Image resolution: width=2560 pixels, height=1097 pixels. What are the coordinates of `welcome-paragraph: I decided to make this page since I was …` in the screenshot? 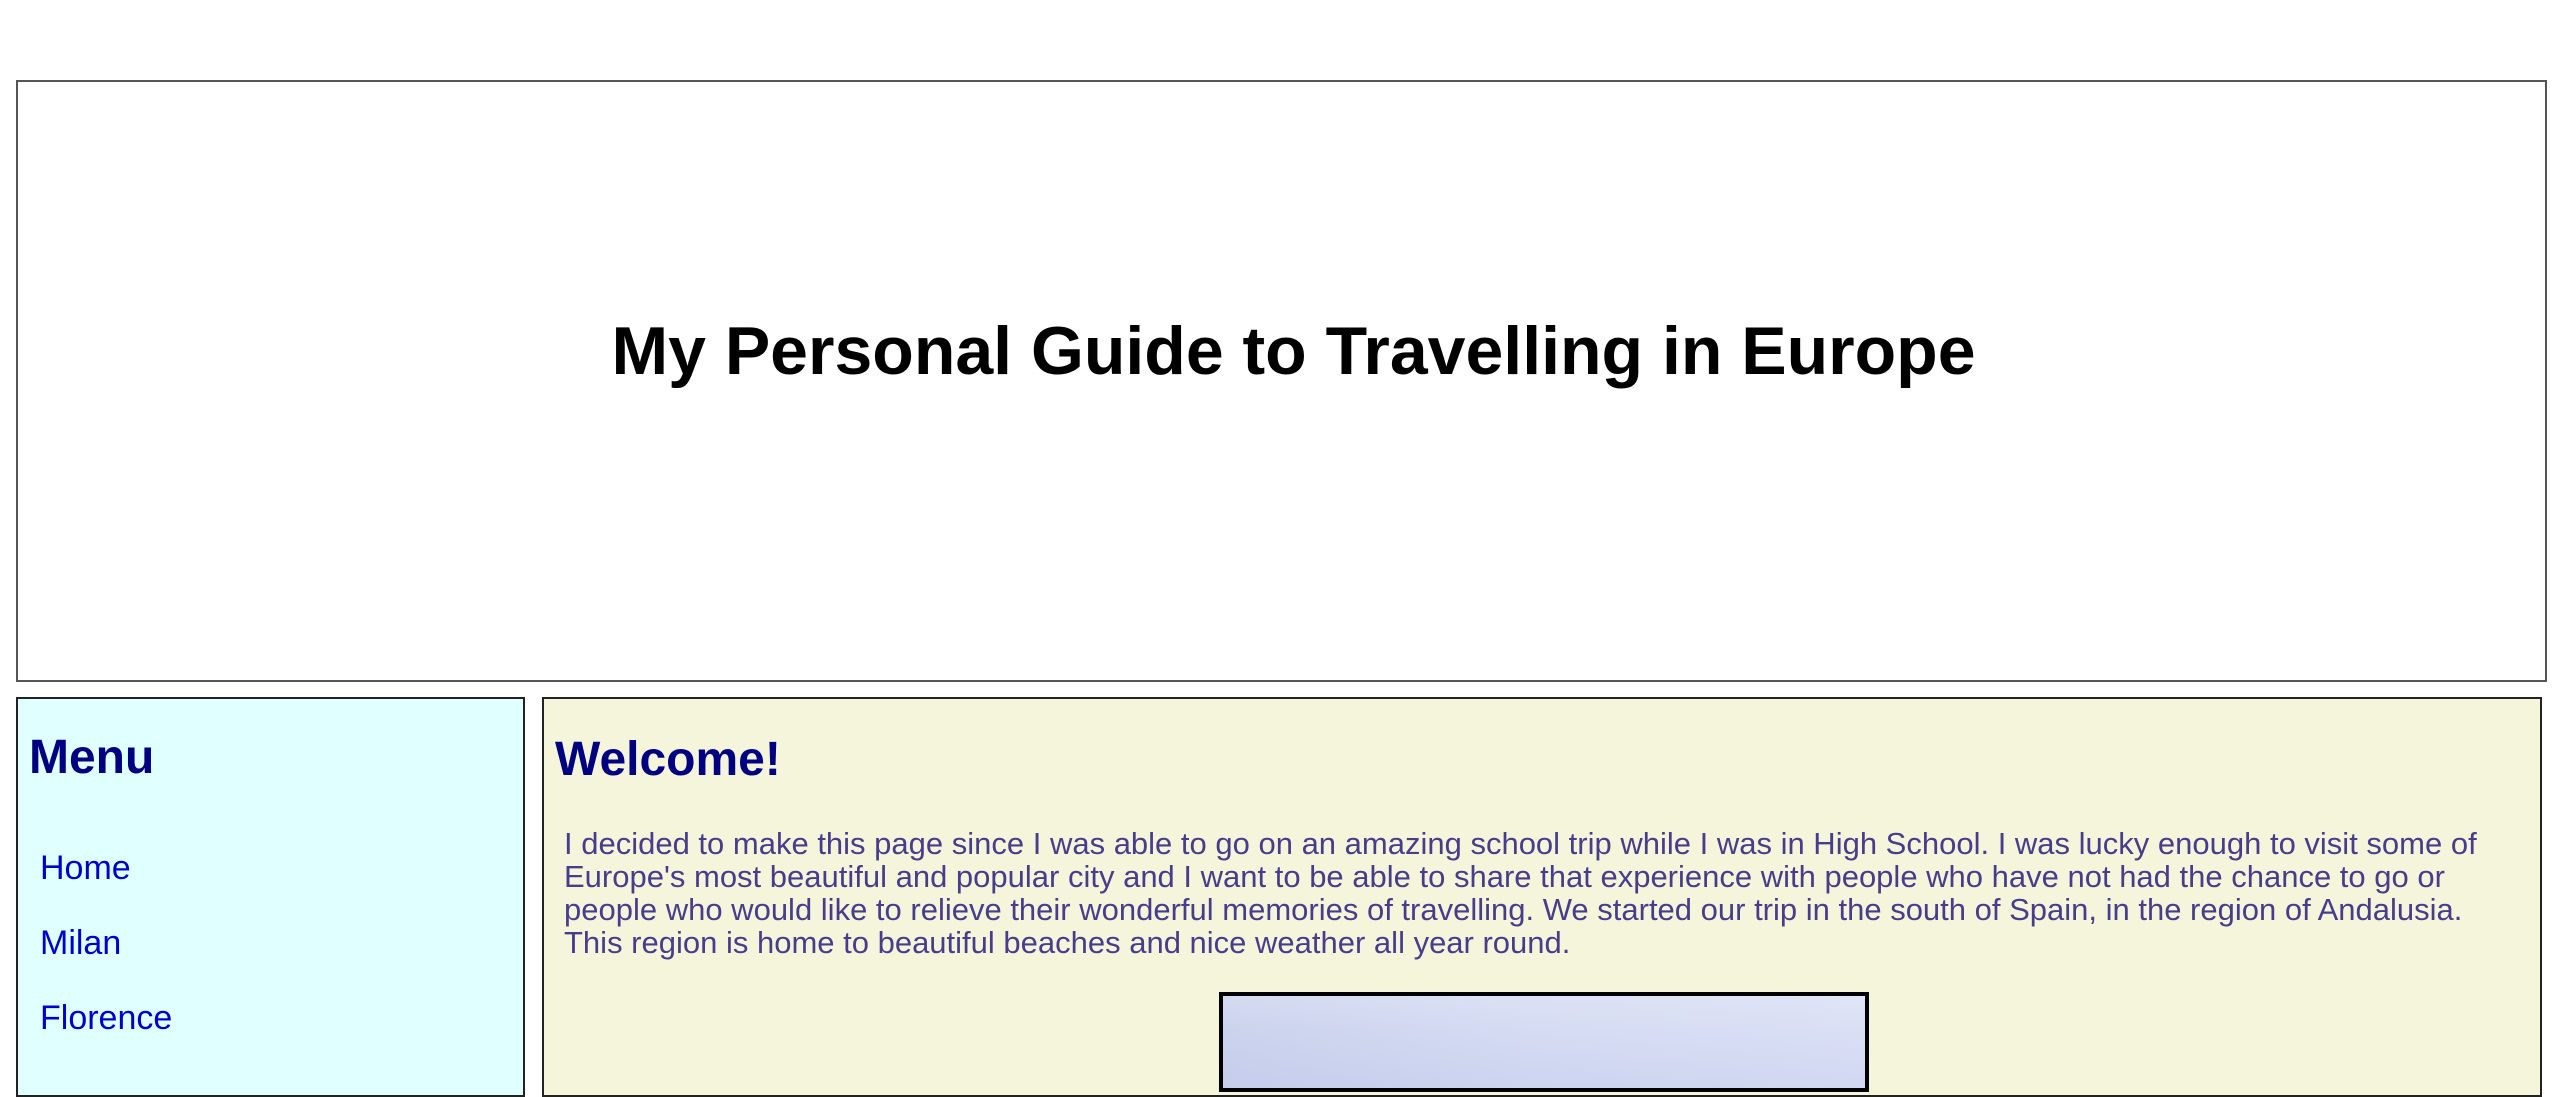 It's located at (1520, 893).